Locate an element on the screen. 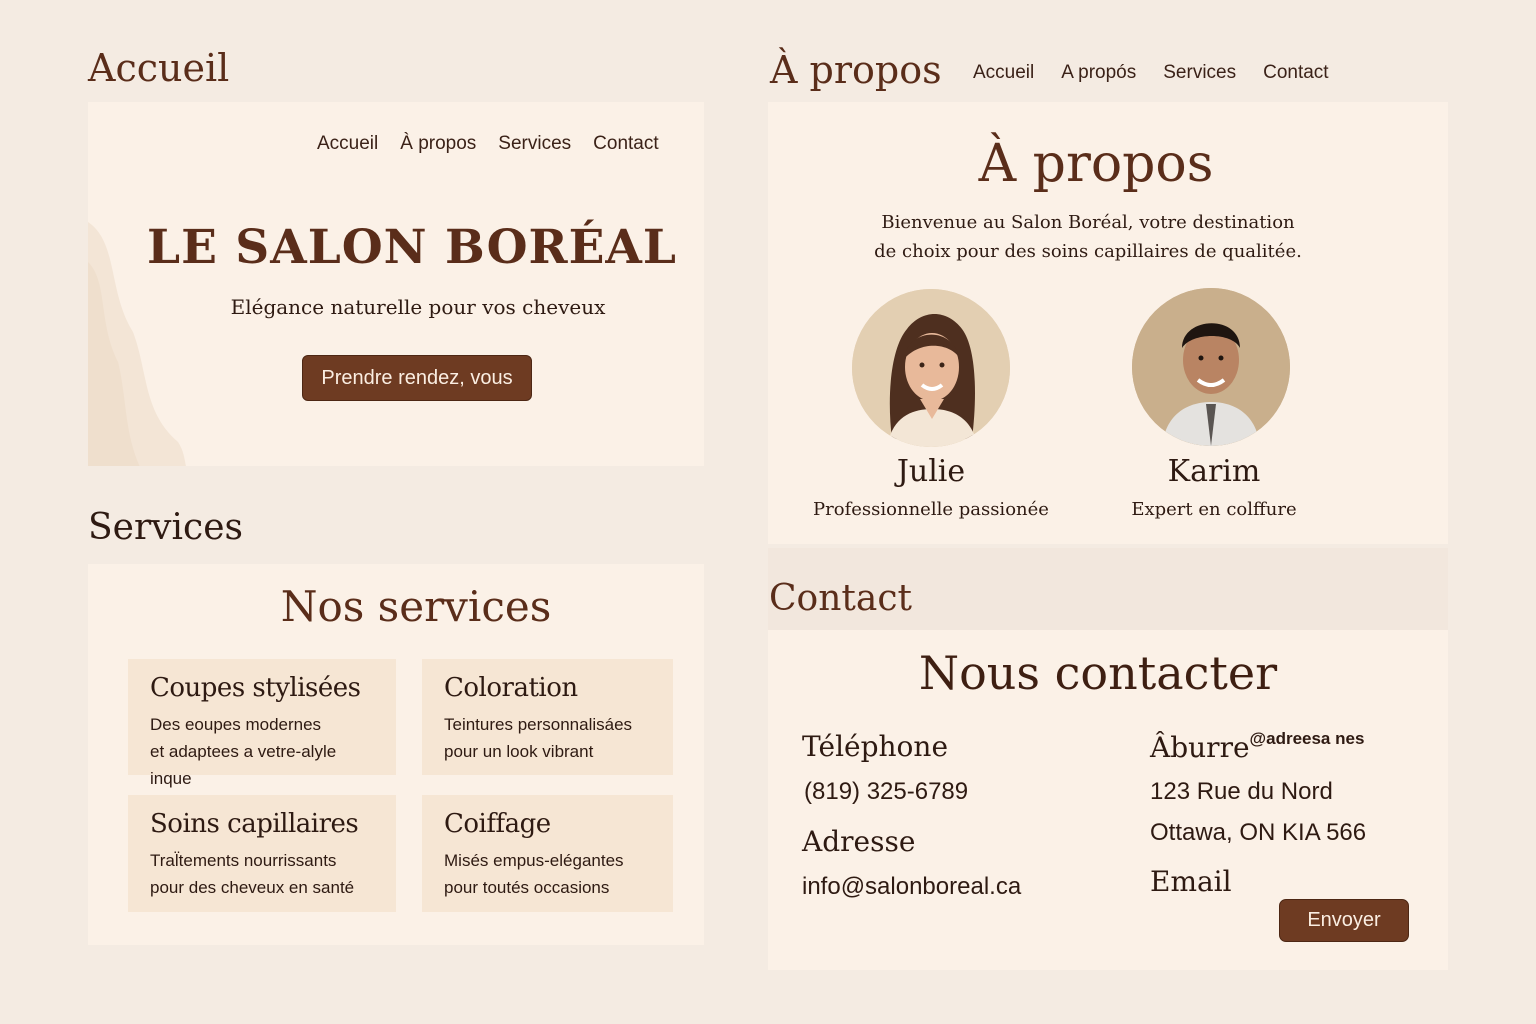 Image resolution: width=1536 pixels, height=1024 pixels. email-label: Email is located at coordinates (1191, 881).